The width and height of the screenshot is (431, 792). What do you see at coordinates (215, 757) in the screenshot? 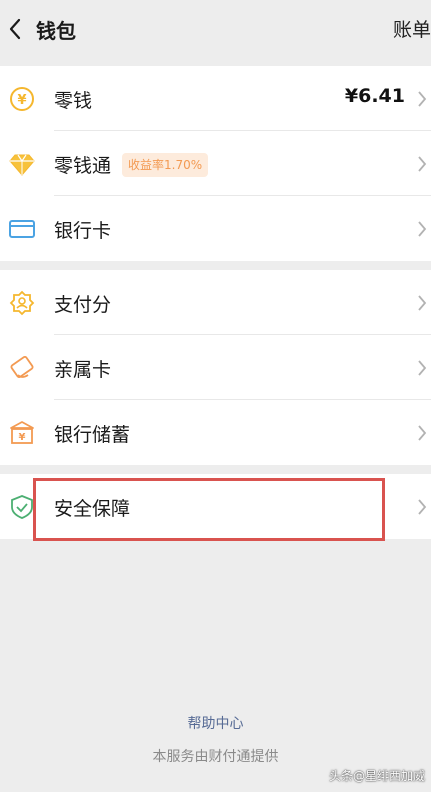
I see `provider-note: 本服务由财付通提供` at bounding box center [215, 757].